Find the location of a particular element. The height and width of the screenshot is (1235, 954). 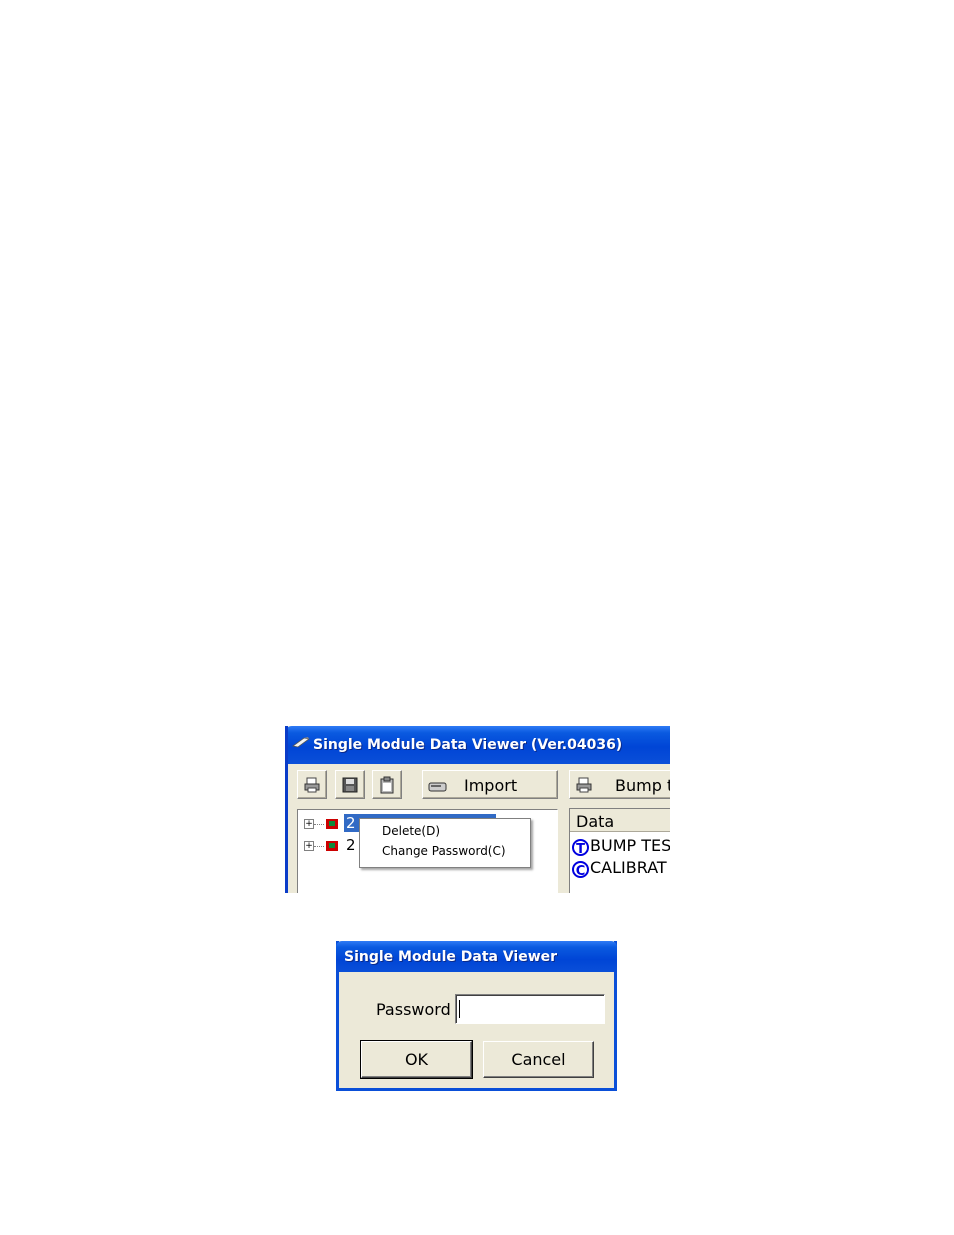

clipboard-button is located at coordinates (387, 784).